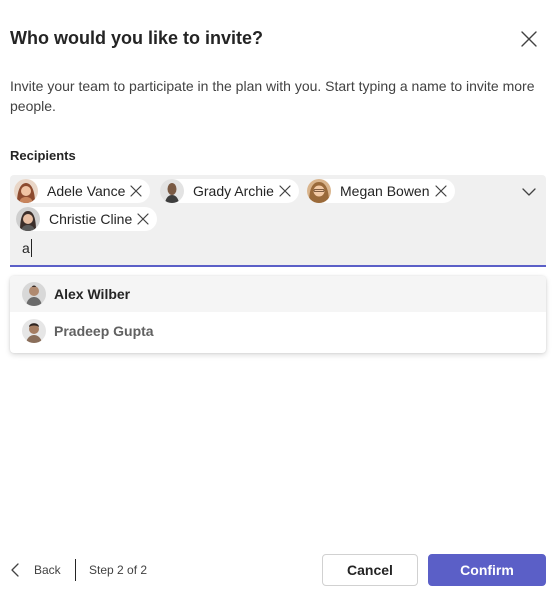 This screenshot has height=615, width=560. What do you see at coordinates (91, 219) in the screenshot?
I see `chip-label: Christie Cline` at bounding box center [91, 219].